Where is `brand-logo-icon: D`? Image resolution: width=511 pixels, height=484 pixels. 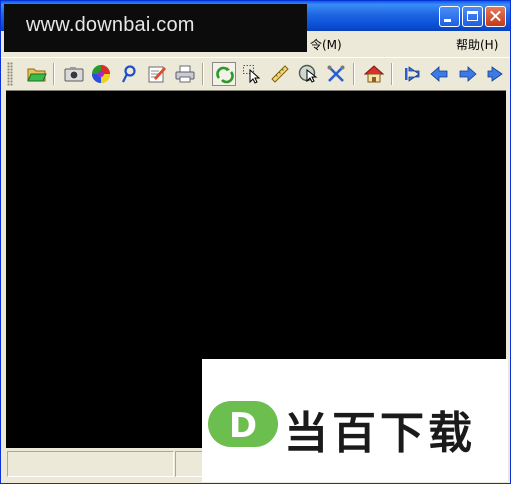
brand-logo-icon: D is located at coordinates (243, 424).